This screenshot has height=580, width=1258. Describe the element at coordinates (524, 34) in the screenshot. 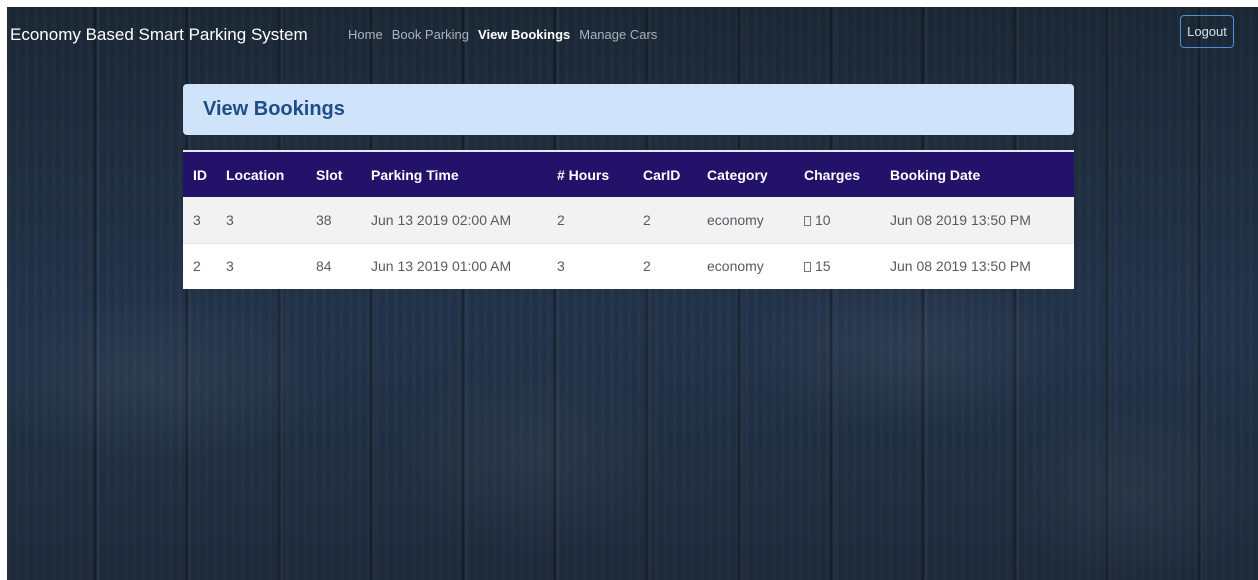

I see `nav-link-view-bookings: View Bookings` at that location.